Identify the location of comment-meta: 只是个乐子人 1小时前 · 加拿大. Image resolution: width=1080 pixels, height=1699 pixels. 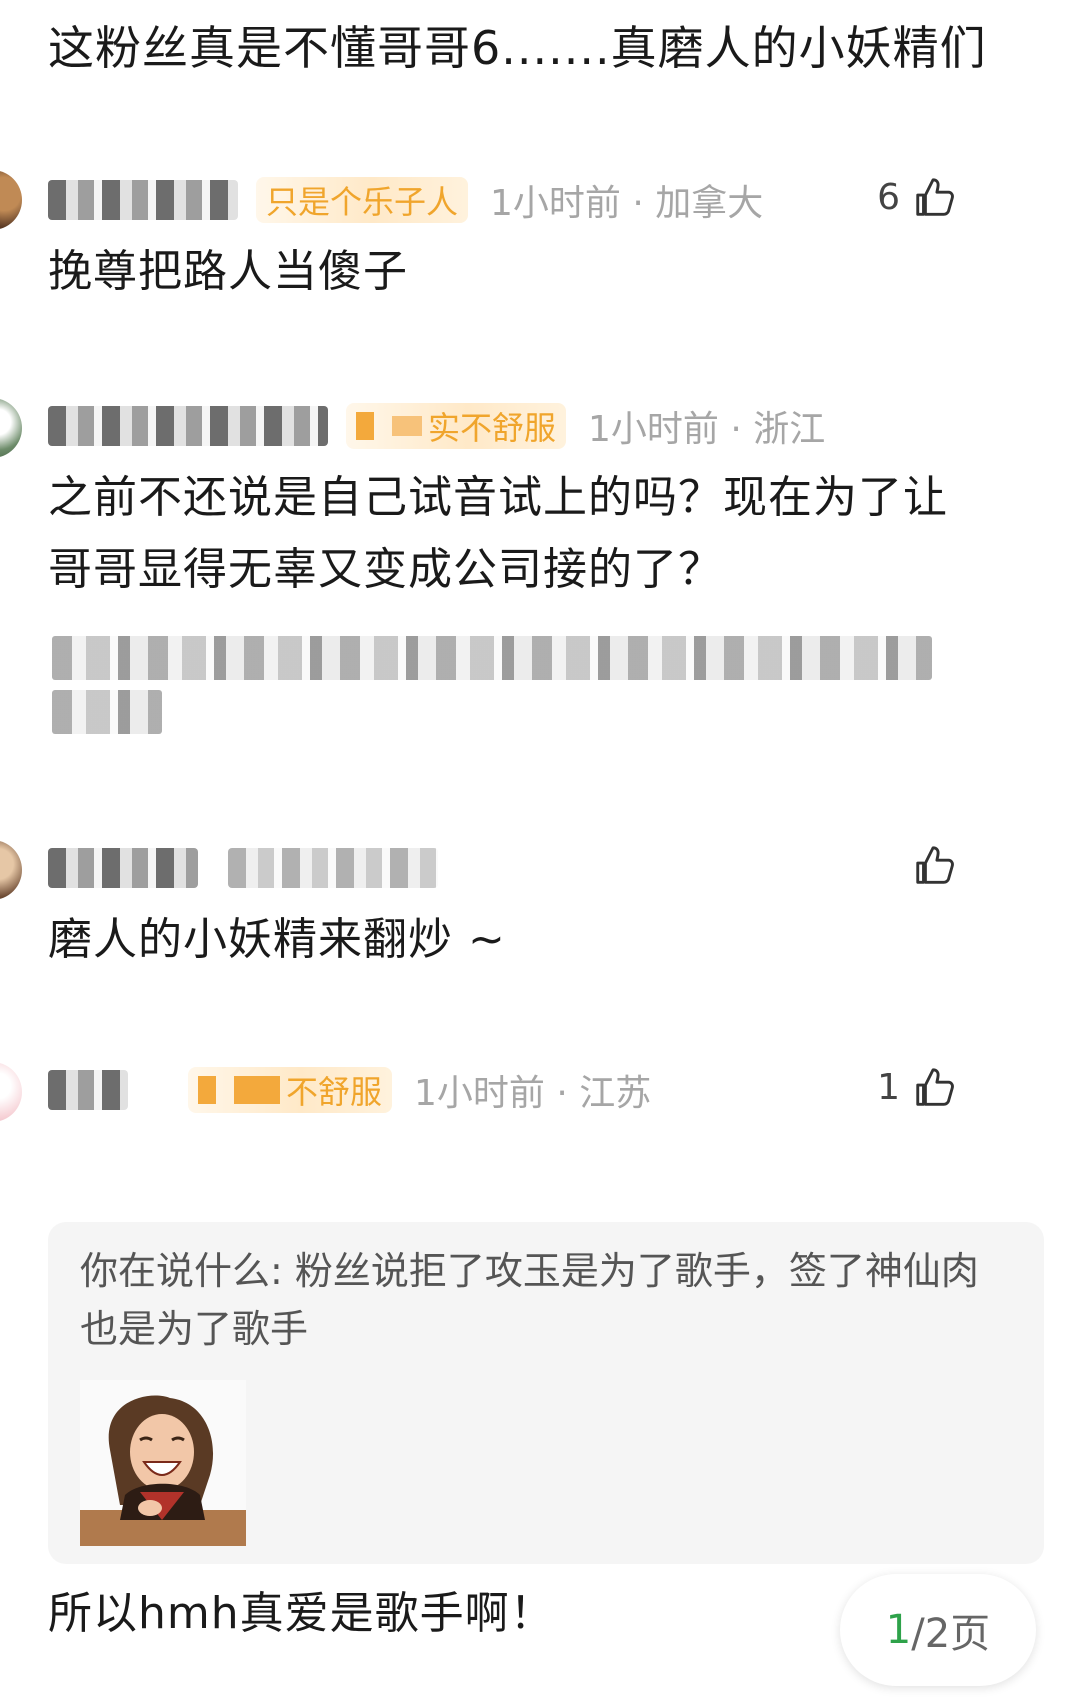
(405, 200).